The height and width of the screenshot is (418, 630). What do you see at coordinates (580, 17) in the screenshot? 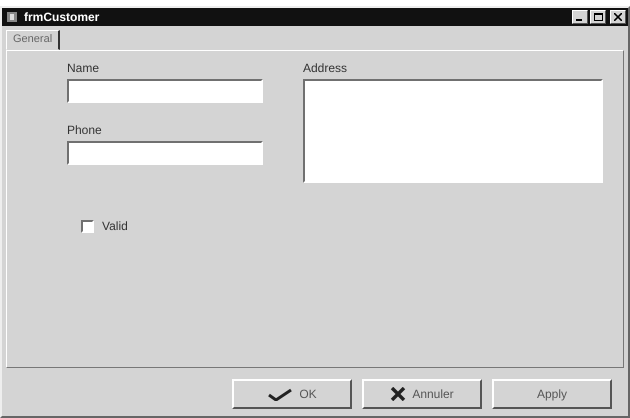
I see `minimize-button` at bounding box center [580, 17].